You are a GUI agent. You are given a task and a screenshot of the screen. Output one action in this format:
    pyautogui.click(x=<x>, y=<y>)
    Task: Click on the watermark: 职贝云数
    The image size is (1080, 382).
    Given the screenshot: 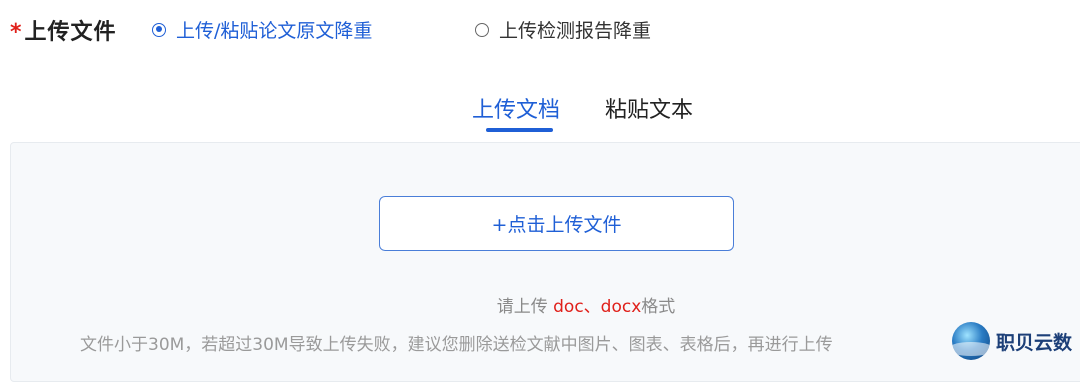 What is the action you would take?
    pyautogui.click(x=1012, y=341)
    